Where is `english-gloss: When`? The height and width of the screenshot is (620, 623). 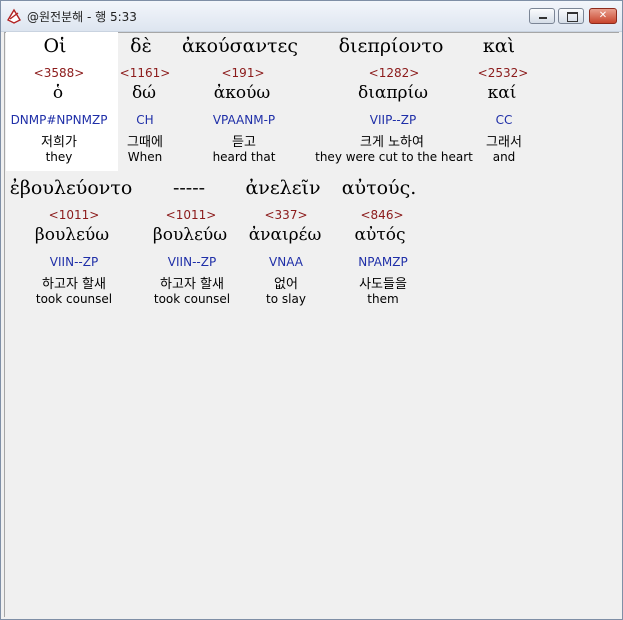 english-gloss: When is located at coordinates (145, 157).